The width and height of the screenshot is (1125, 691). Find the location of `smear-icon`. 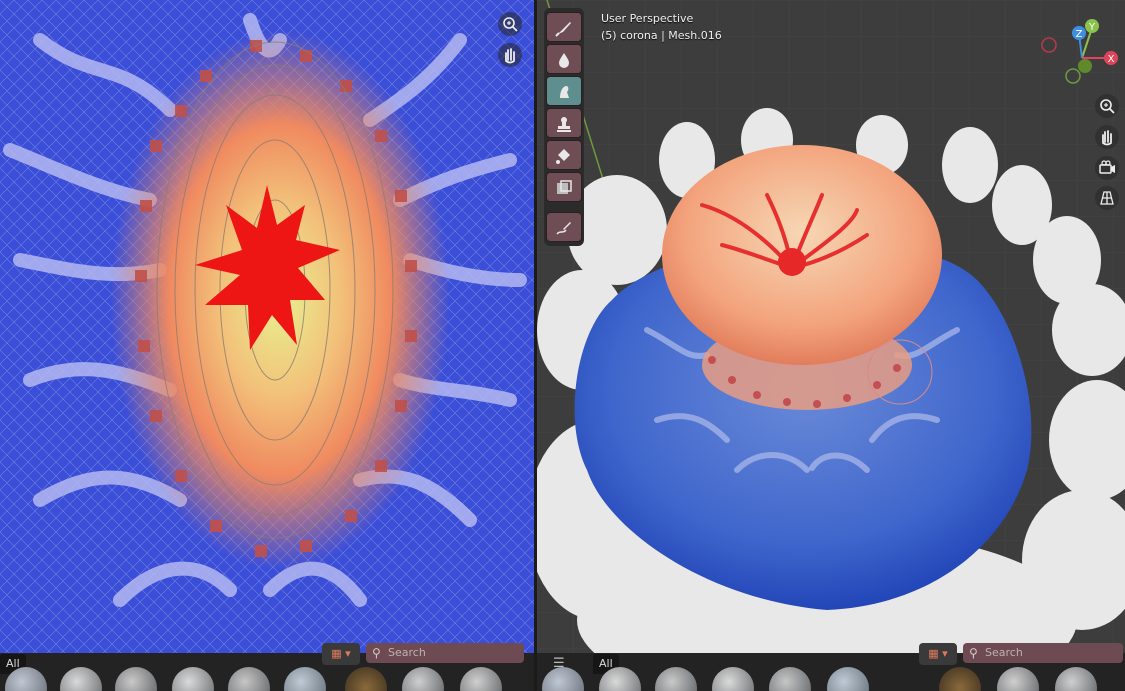

smear-icon is located at coordinates (564, 91).